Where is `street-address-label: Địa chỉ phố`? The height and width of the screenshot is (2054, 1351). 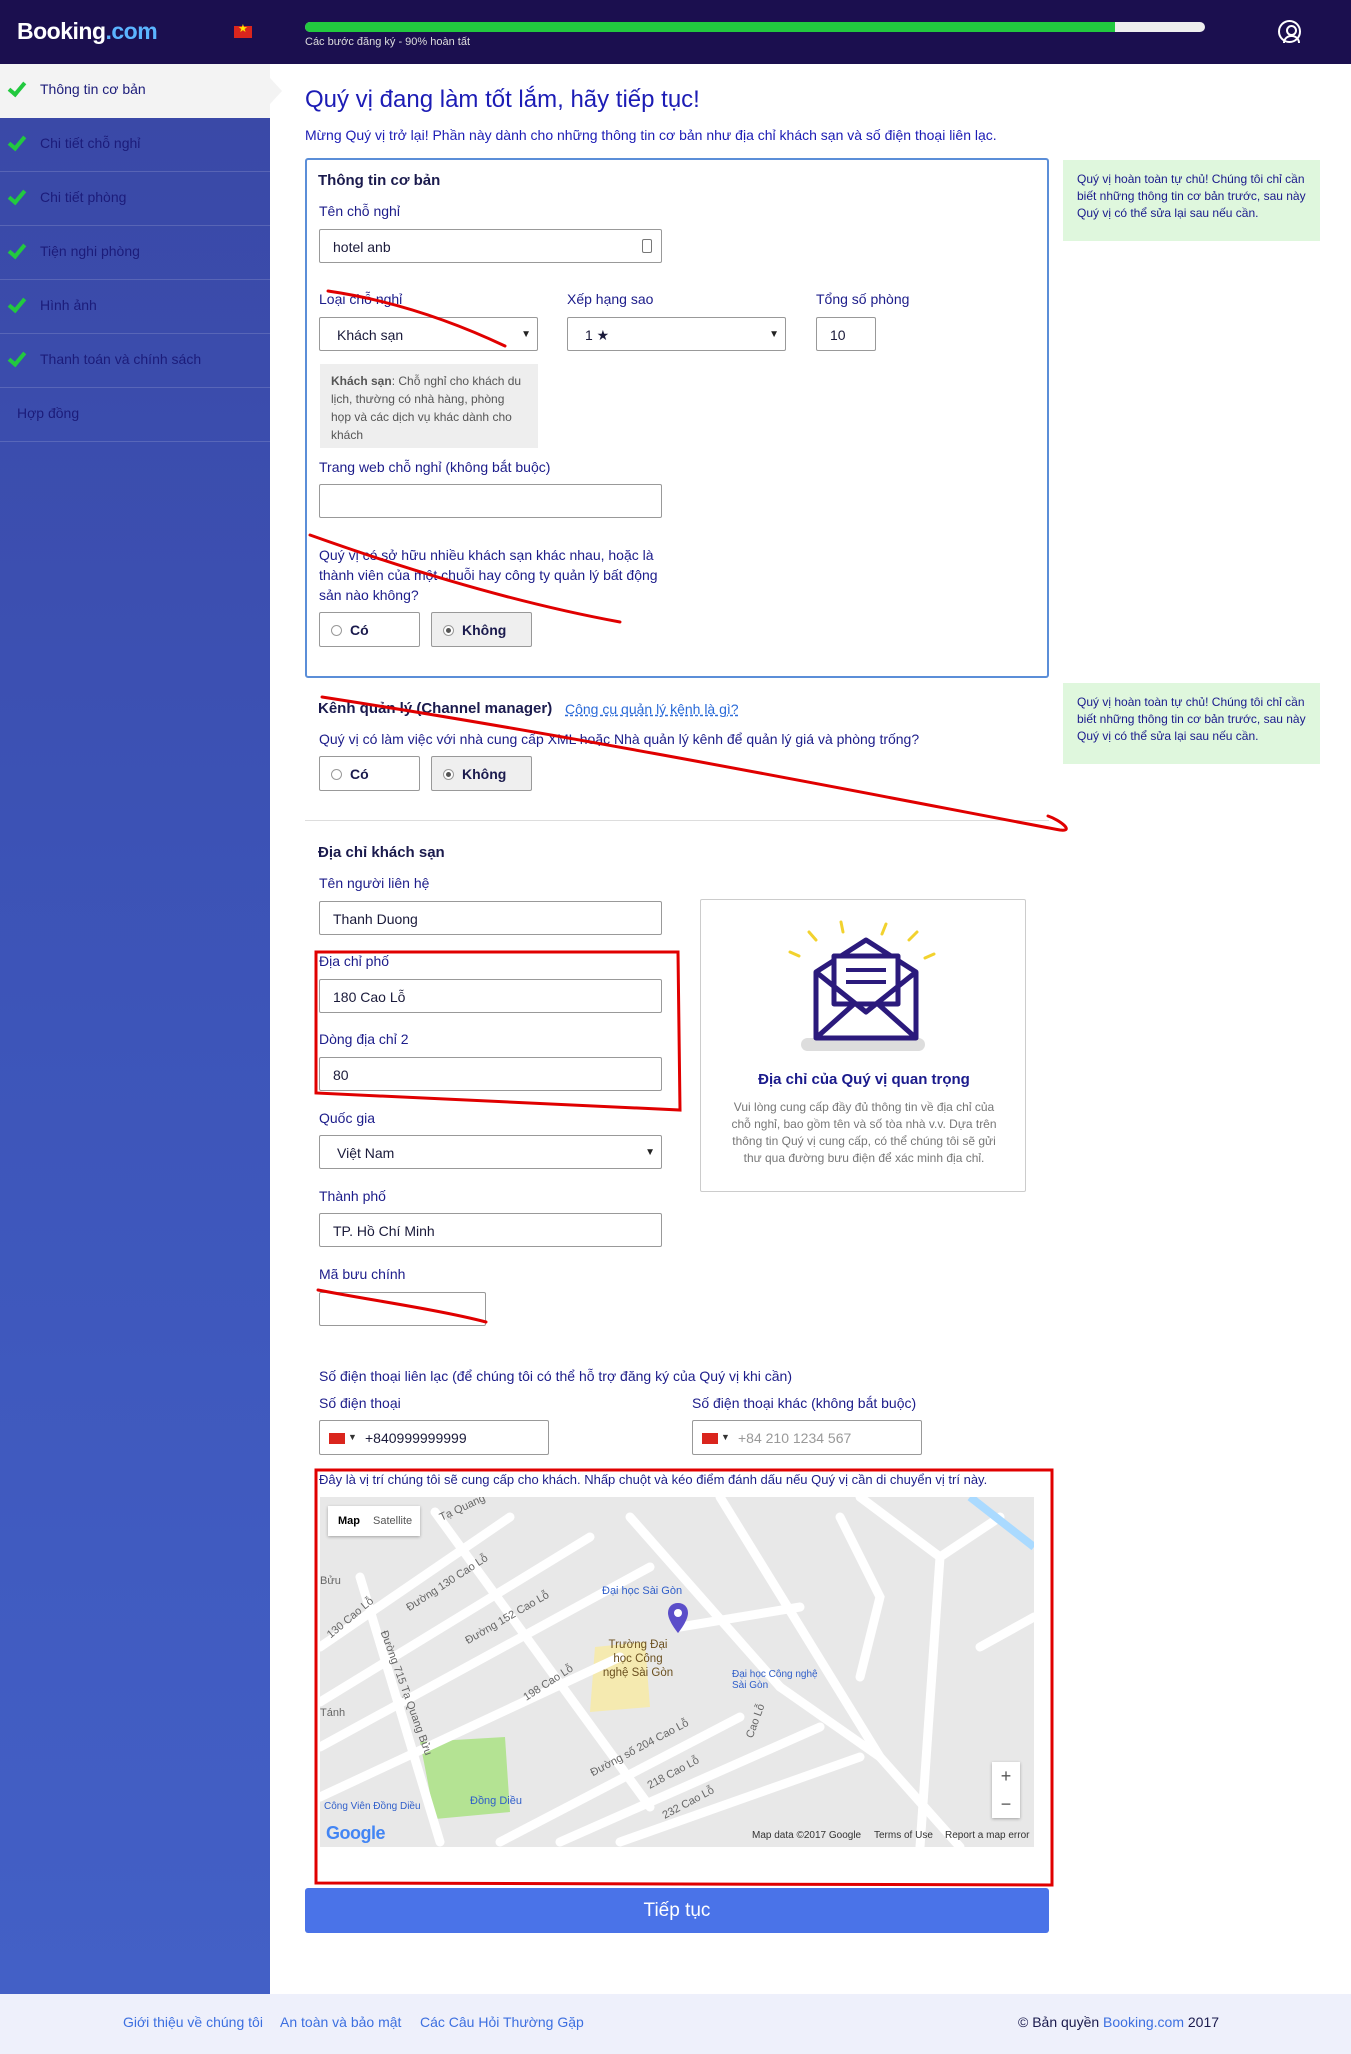 street-address-label: Địa chỉ phố is located at coordinates (354, 961).